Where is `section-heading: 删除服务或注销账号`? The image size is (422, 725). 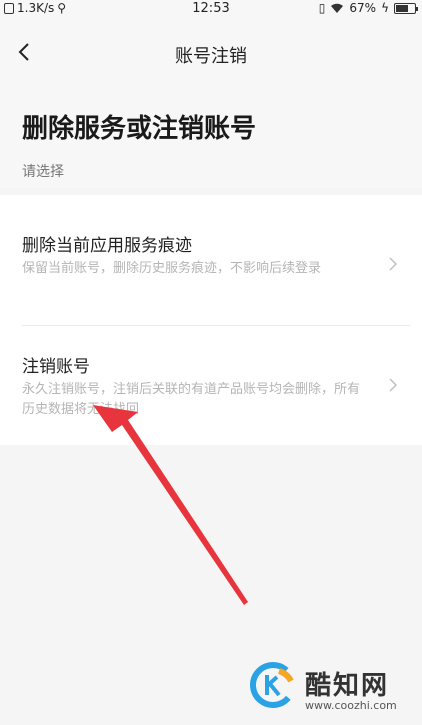 section-heading: 删除服务或注销账号 is located at coordinates (139, 129).